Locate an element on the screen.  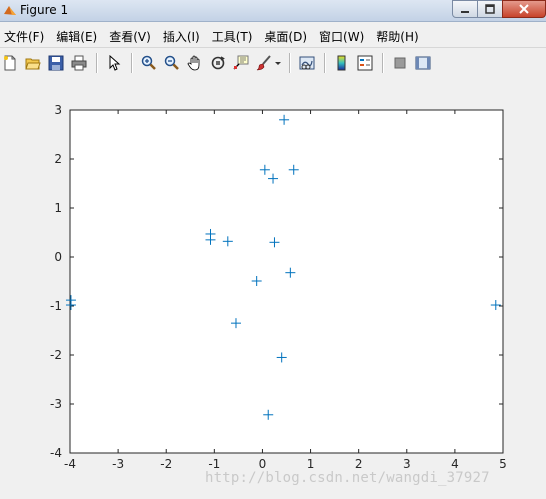
y-tick-label: 1 is located at coordinates (58, 208).